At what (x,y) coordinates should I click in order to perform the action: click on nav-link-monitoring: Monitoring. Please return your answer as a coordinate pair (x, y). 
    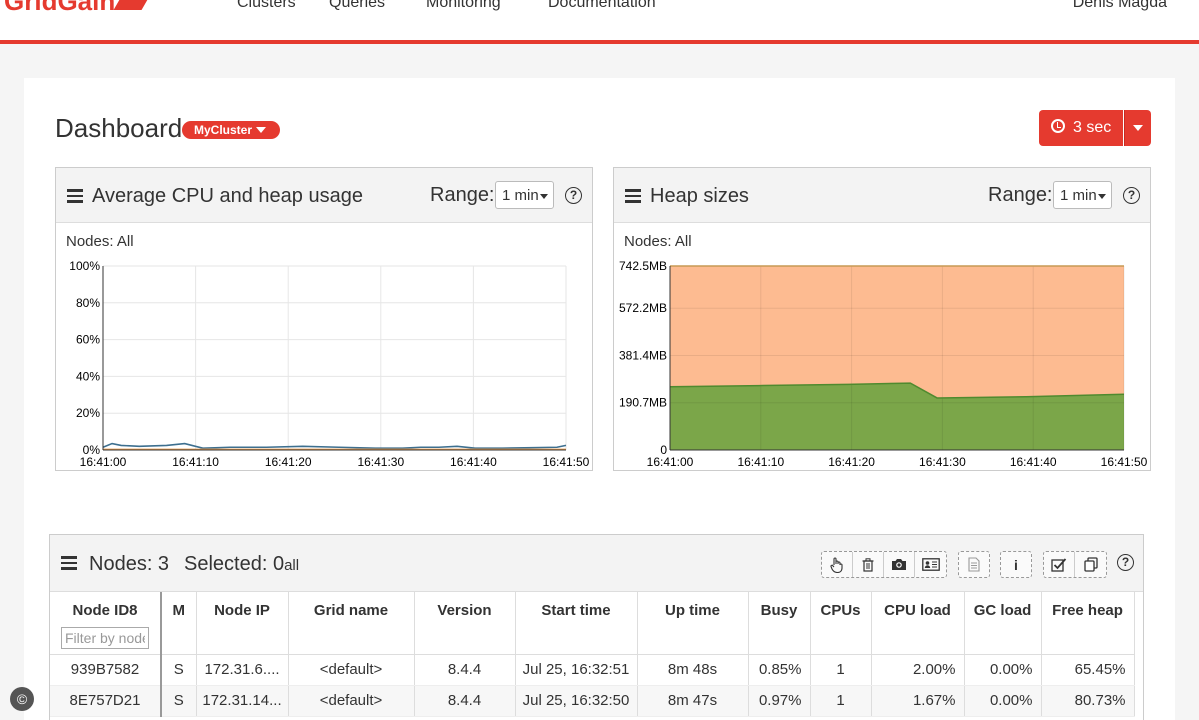
    Looking at the image, I should click on (463, 6).